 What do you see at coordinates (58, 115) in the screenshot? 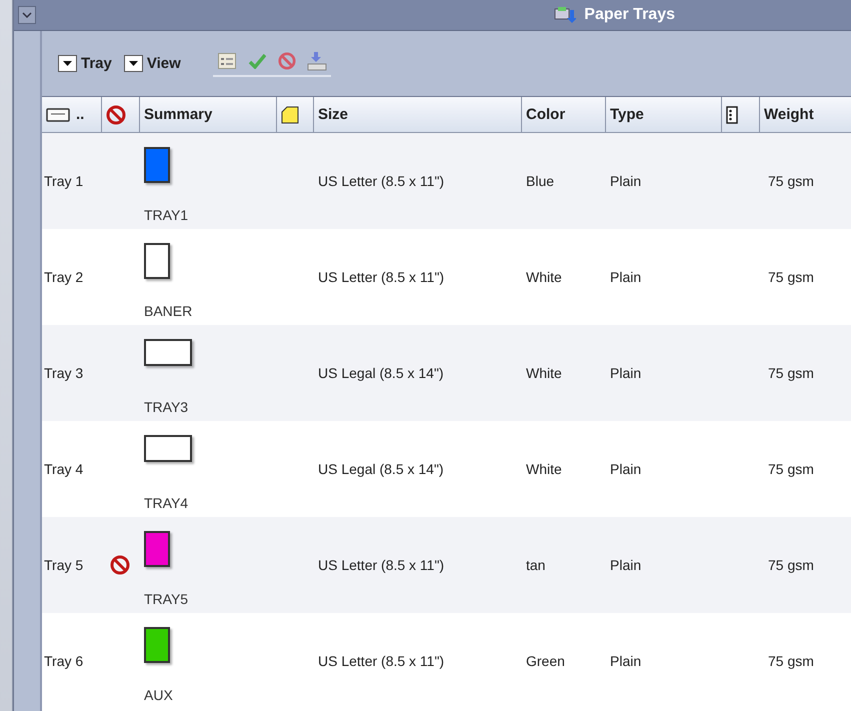
I see `tray-icon` at bounding box center [58, 115].